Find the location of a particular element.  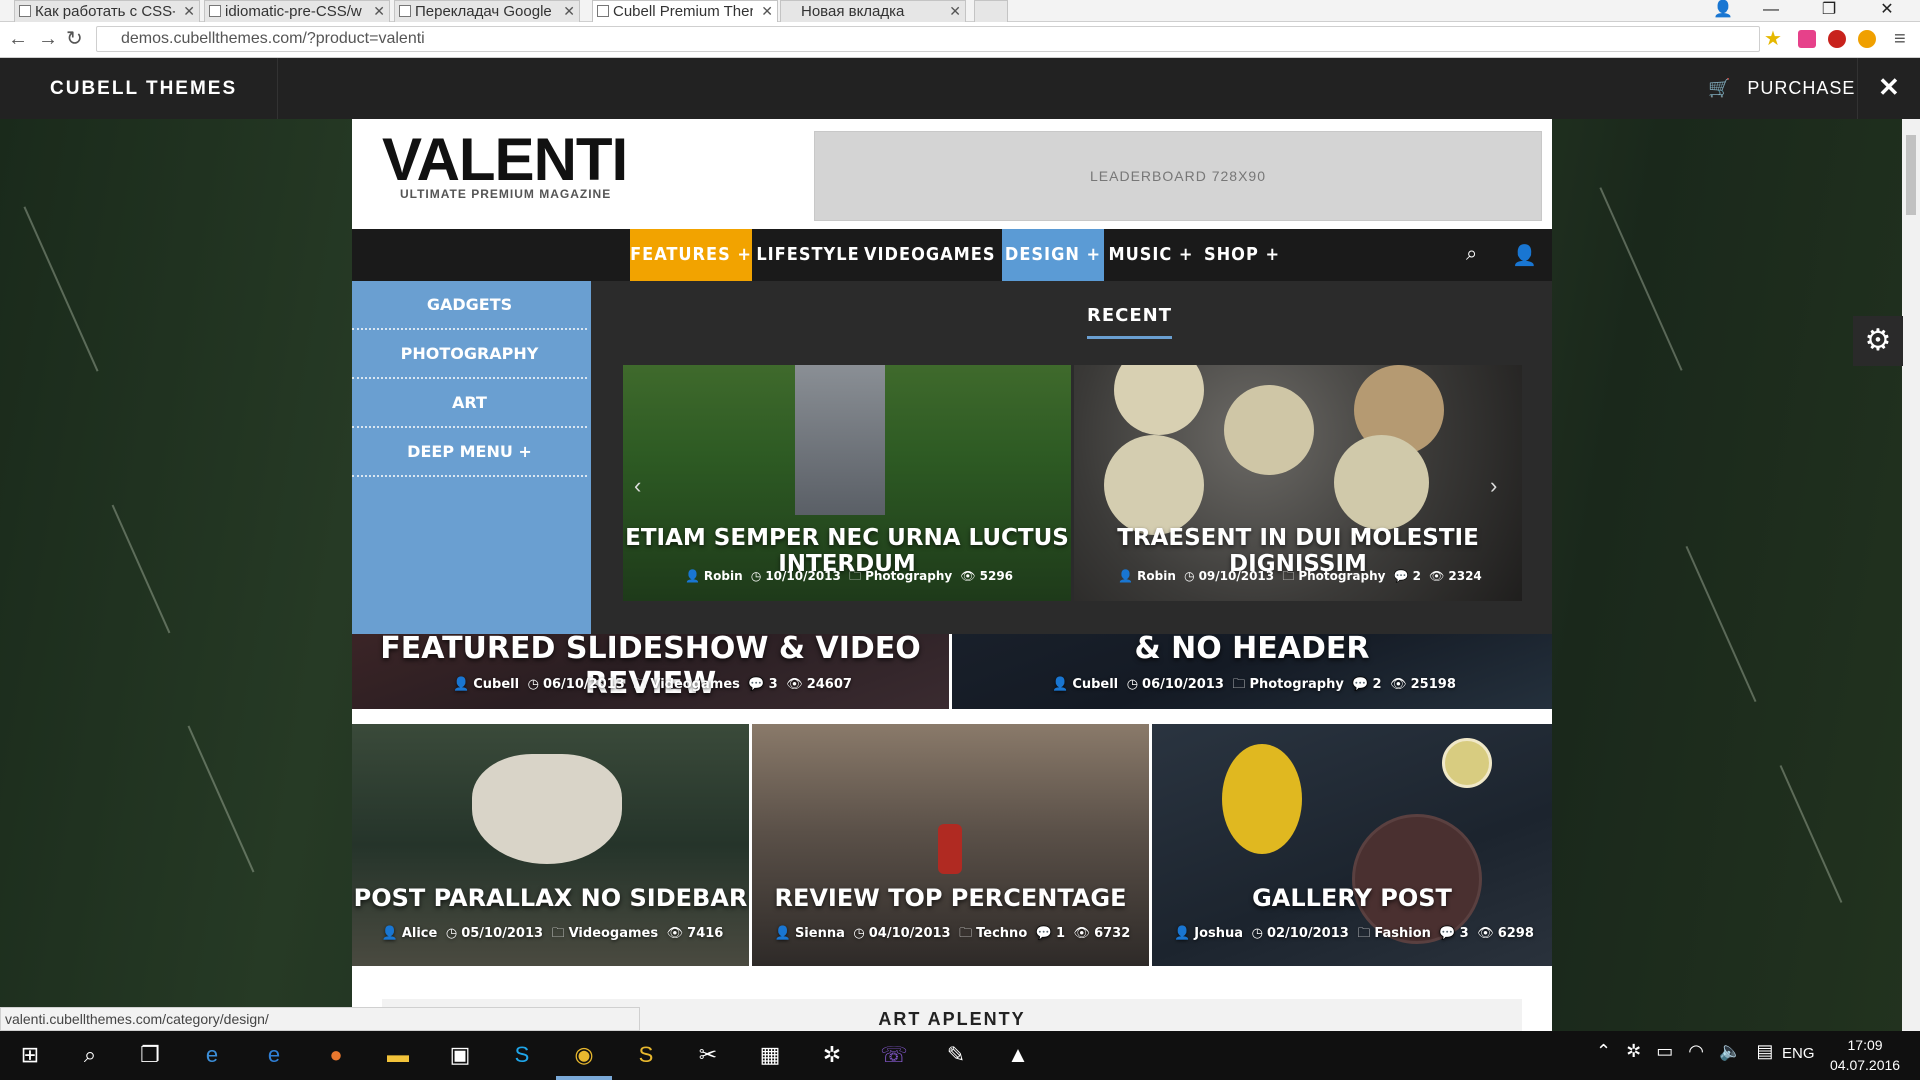

snipping-tool-icon: ✂ is located at coordinates (708, 1055).